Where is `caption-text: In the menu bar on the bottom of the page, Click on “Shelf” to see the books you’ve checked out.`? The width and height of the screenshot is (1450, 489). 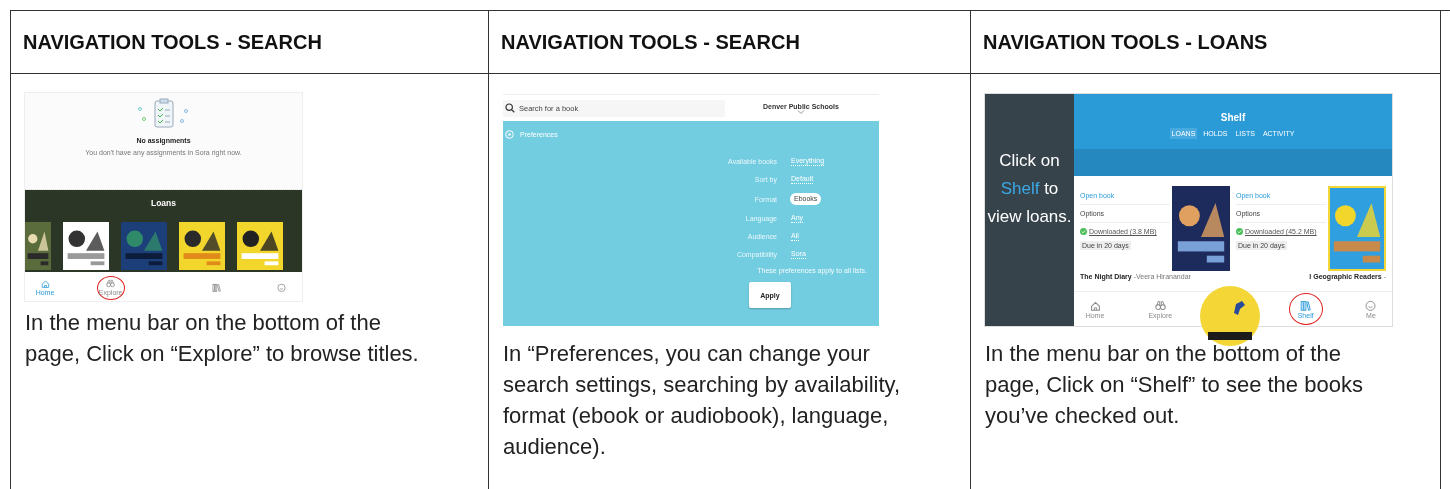 caption-text: In the menu bar on the bottom of the page, Click on “Shelf” to see the books you’ve checked out. is located at coordinates (1174, 385).